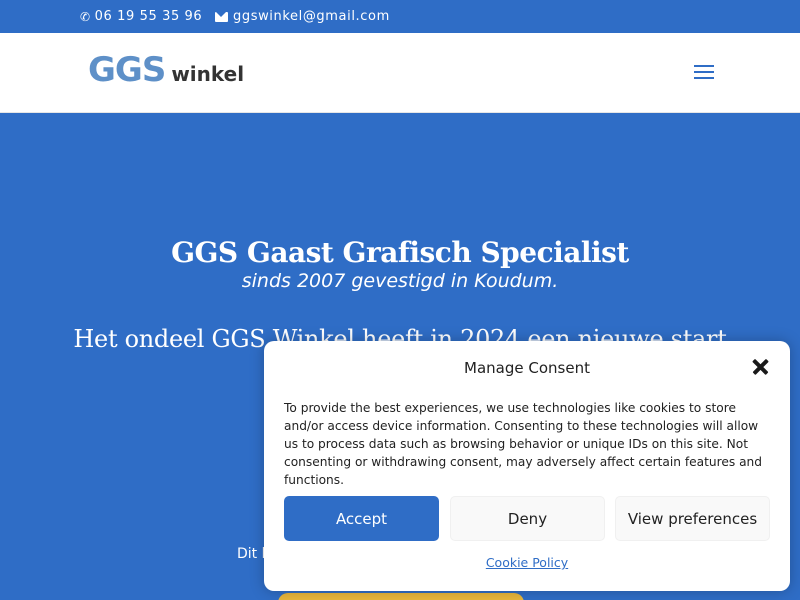  What do you see at coordinates (400, 16) in the screenshot?
I see `top-bar: ✆ 06 19 55 35 96 ggswinkel@gmail.com` at bounding box center [400, 16].